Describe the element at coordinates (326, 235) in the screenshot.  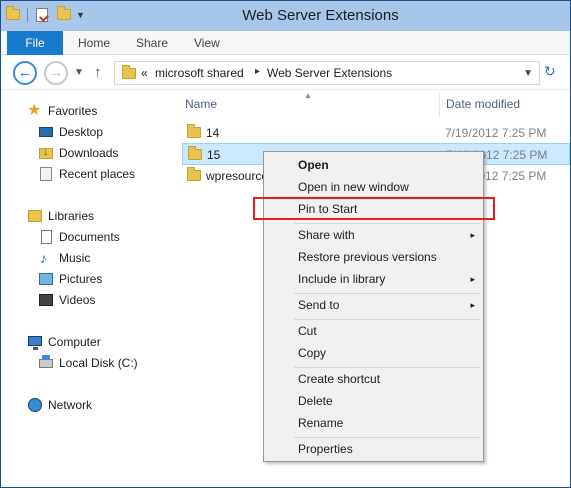
I see `menu-label: Share with` at that location.